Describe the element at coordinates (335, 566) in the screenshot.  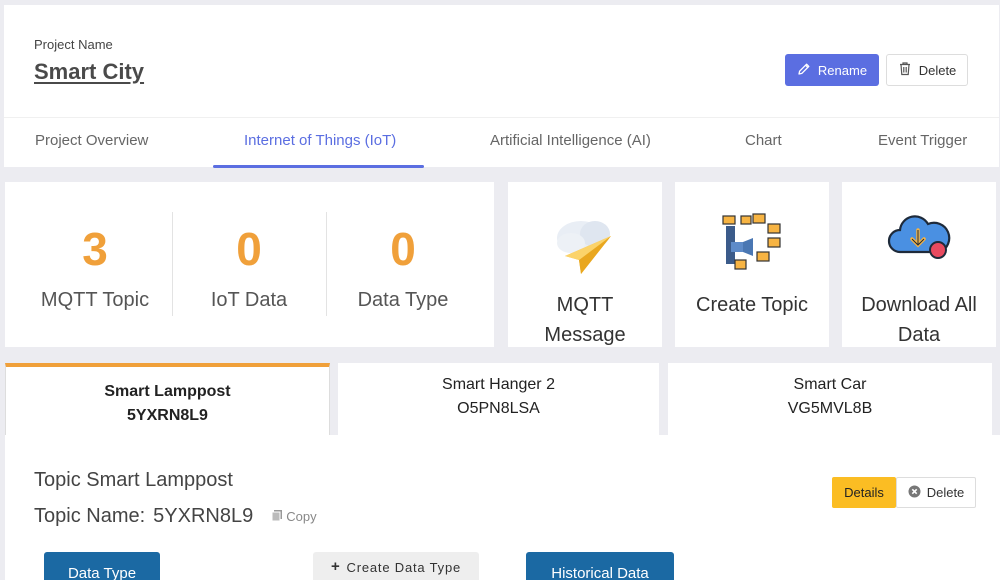
I see `plus-icon: +` at that location.